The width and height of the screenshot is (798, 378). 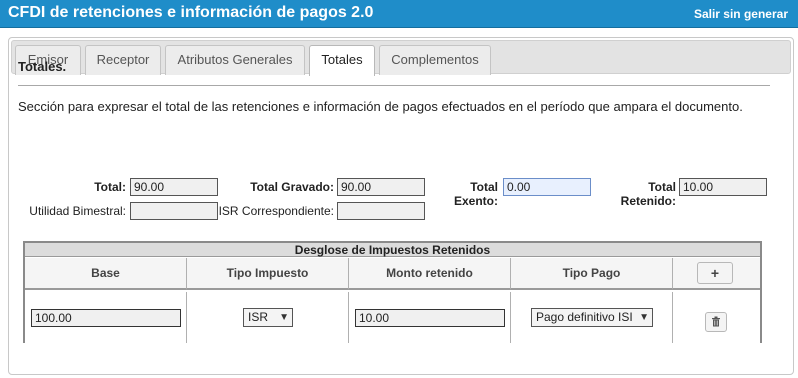 What do you see at coordinates (77, 211) in the screenshot?
I see `utilidad-bimestral-label: Utilidad Bimestral:` at bounding box center [77, 211].